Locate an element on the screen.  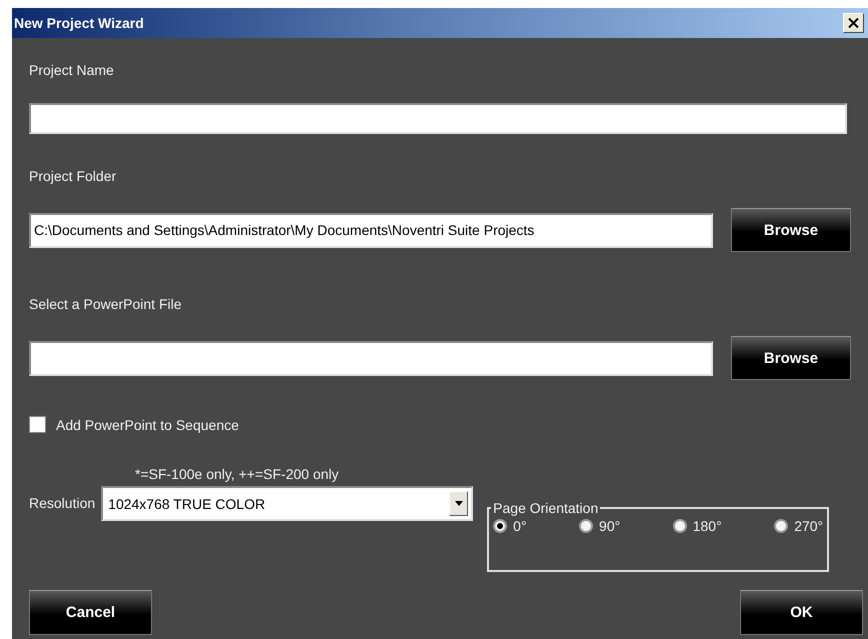
field-label: Select a PowerPoint File is located at coordinates (105, 304).